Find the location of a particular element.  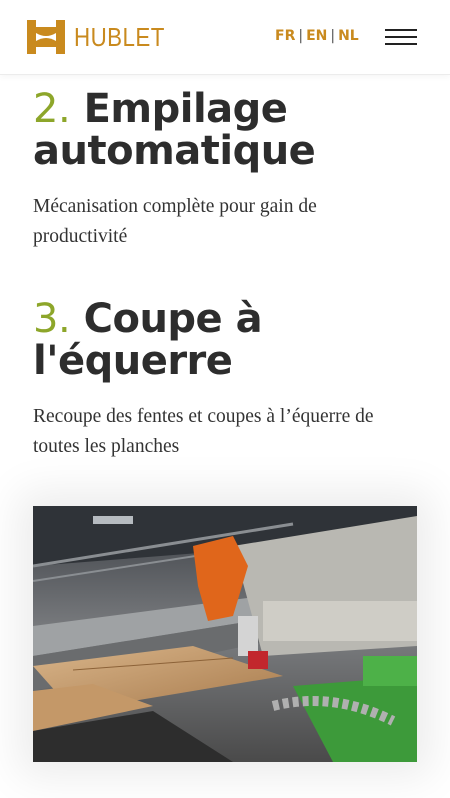

language-switcher: FR | EN | NL is located at coordinates (317, 36).